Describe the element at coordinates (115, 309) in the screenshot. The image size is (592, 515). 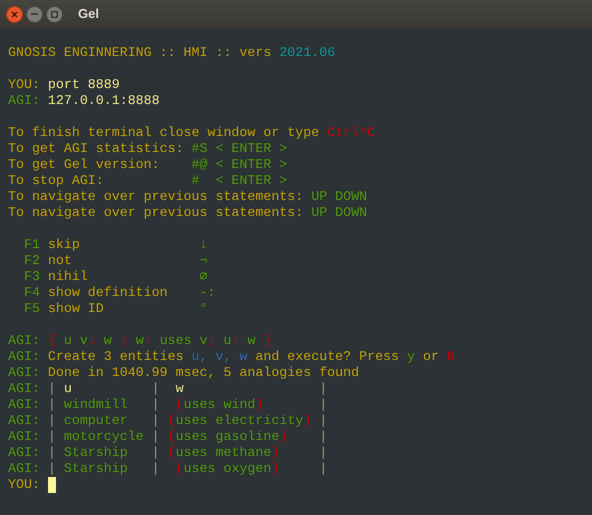
I see `terminal-line: F5 show ID °` at that location.